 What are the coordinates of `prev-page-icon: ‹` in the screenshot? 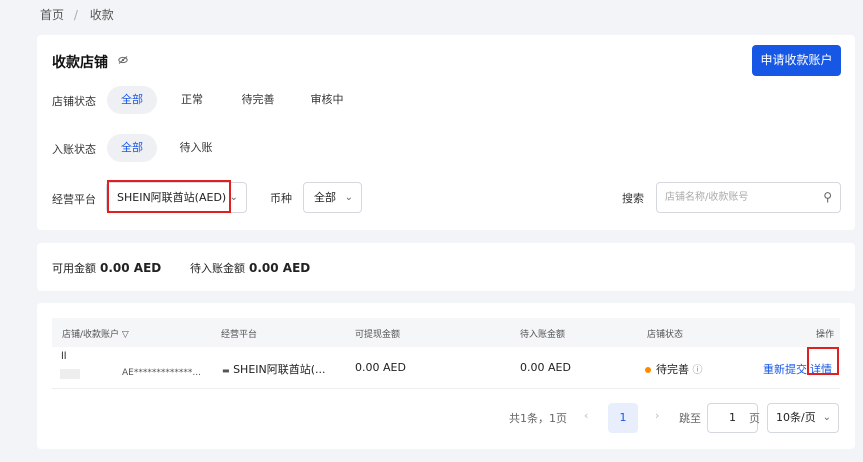 It's located at (586, 415).